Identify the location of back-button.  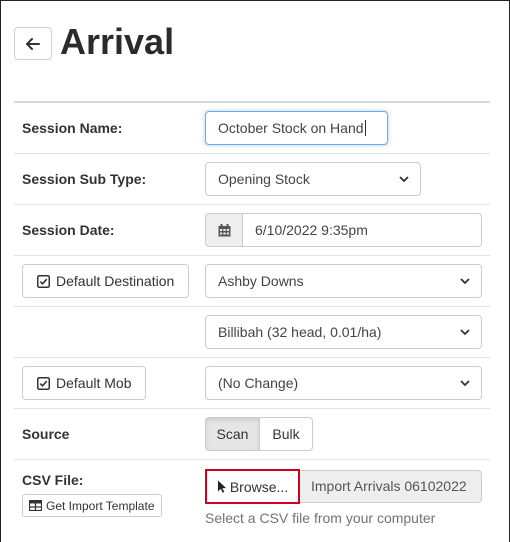
(33, 43).